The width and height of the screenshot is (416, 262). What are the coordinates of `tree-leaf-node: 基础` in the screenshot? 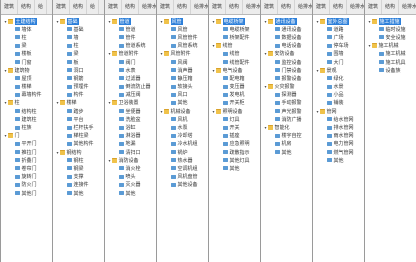 It's located at (78, 29).